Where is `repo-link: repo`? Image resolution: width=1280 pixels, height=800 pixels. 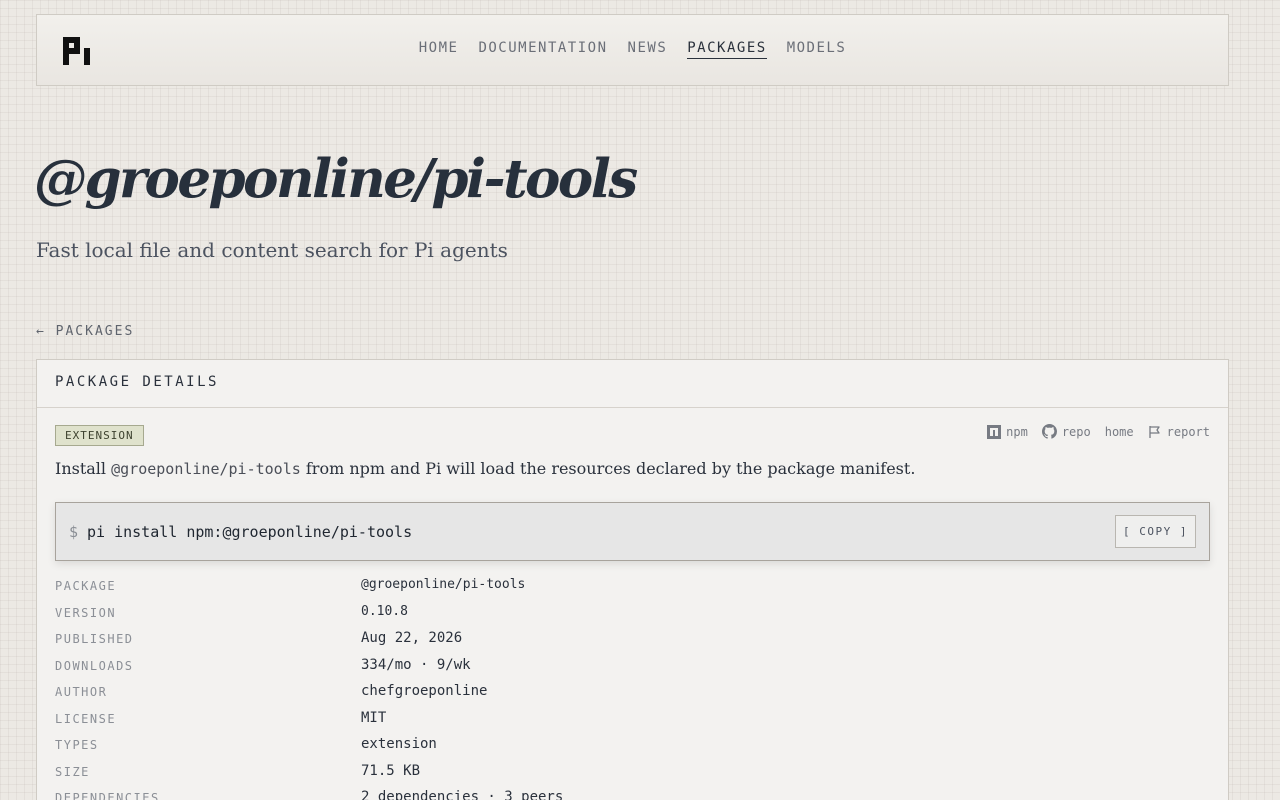
repo-link: repo is located at coordinates (1066, 431).